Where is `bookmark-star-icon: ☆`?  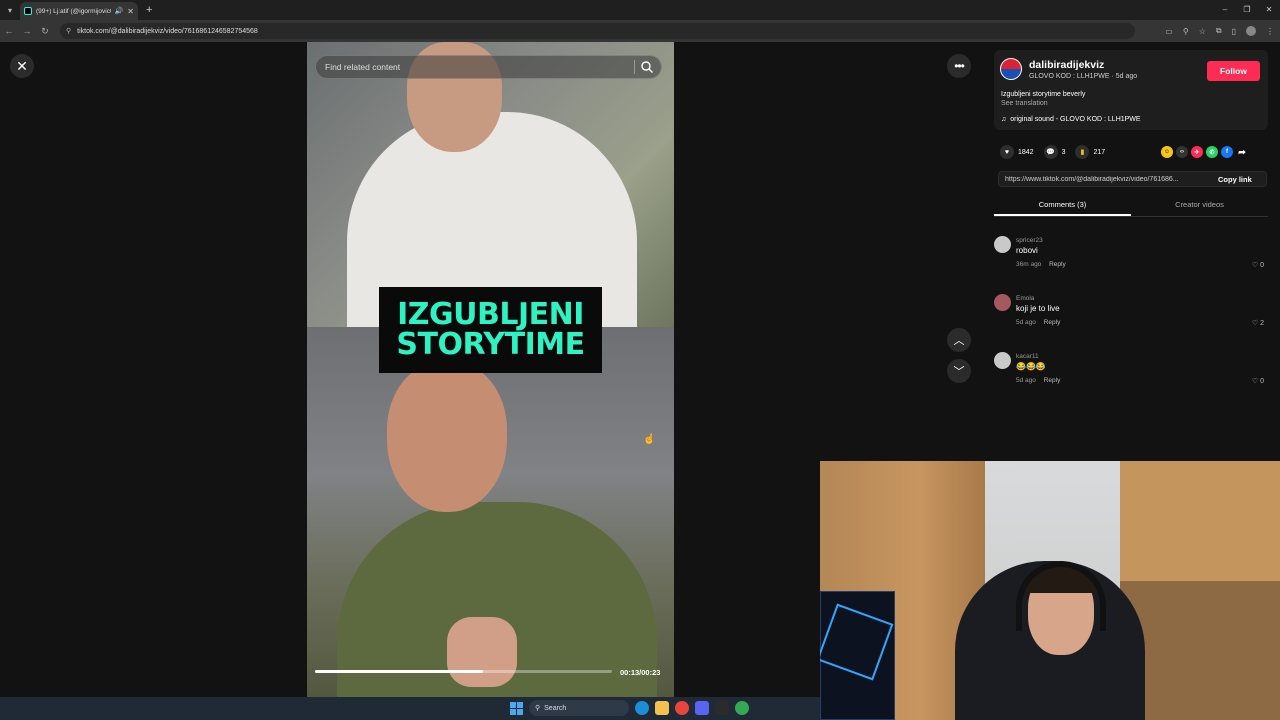
bookmark-star-icon: ☆ is located at coordinates (1202, 31).